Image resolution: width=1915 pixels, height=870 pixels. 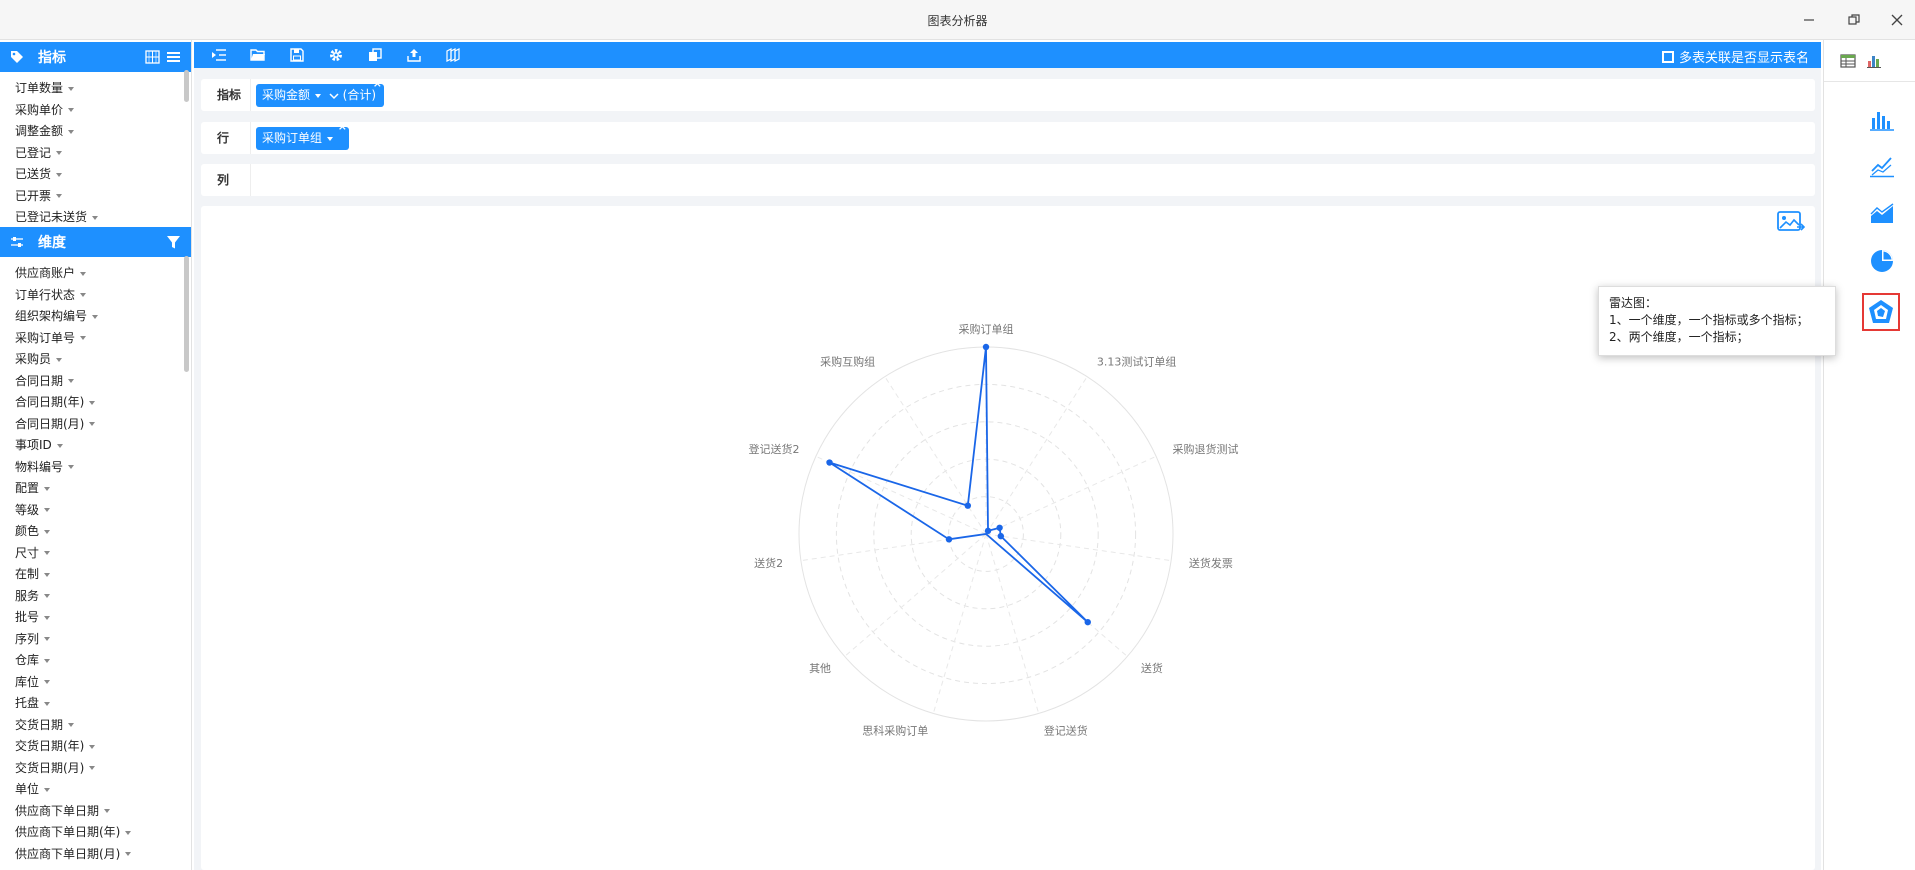 What do you see at coordinates (103, 217) in the screenshot?
I see `metric-item: 已登记未送货` at bounding box center [103, 217].